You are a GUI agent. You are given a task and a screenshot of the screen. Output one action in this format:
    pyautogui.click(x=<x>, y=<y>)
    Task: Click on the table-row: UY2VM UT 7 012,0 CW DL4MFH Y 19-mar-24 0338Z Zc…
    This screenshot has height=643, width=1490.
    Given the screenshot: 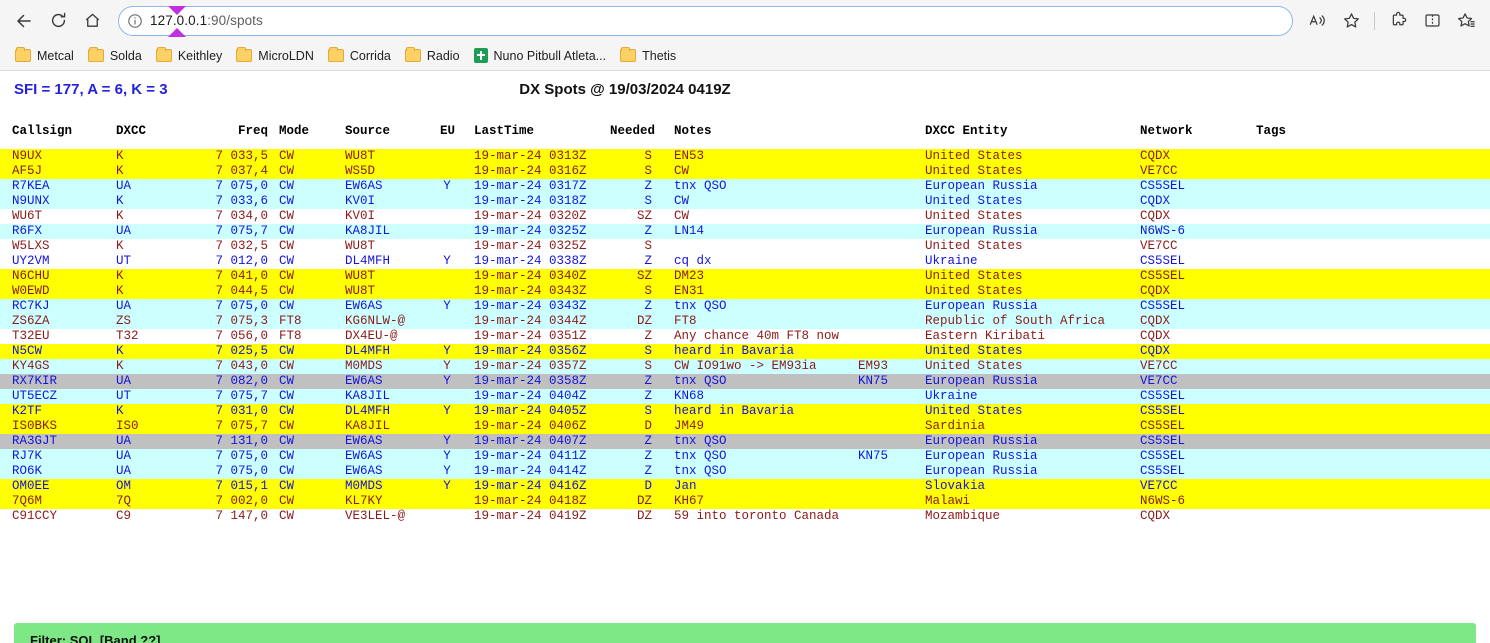 What is the action you would take?
    pyautogui.click(x=745, y=261)
    